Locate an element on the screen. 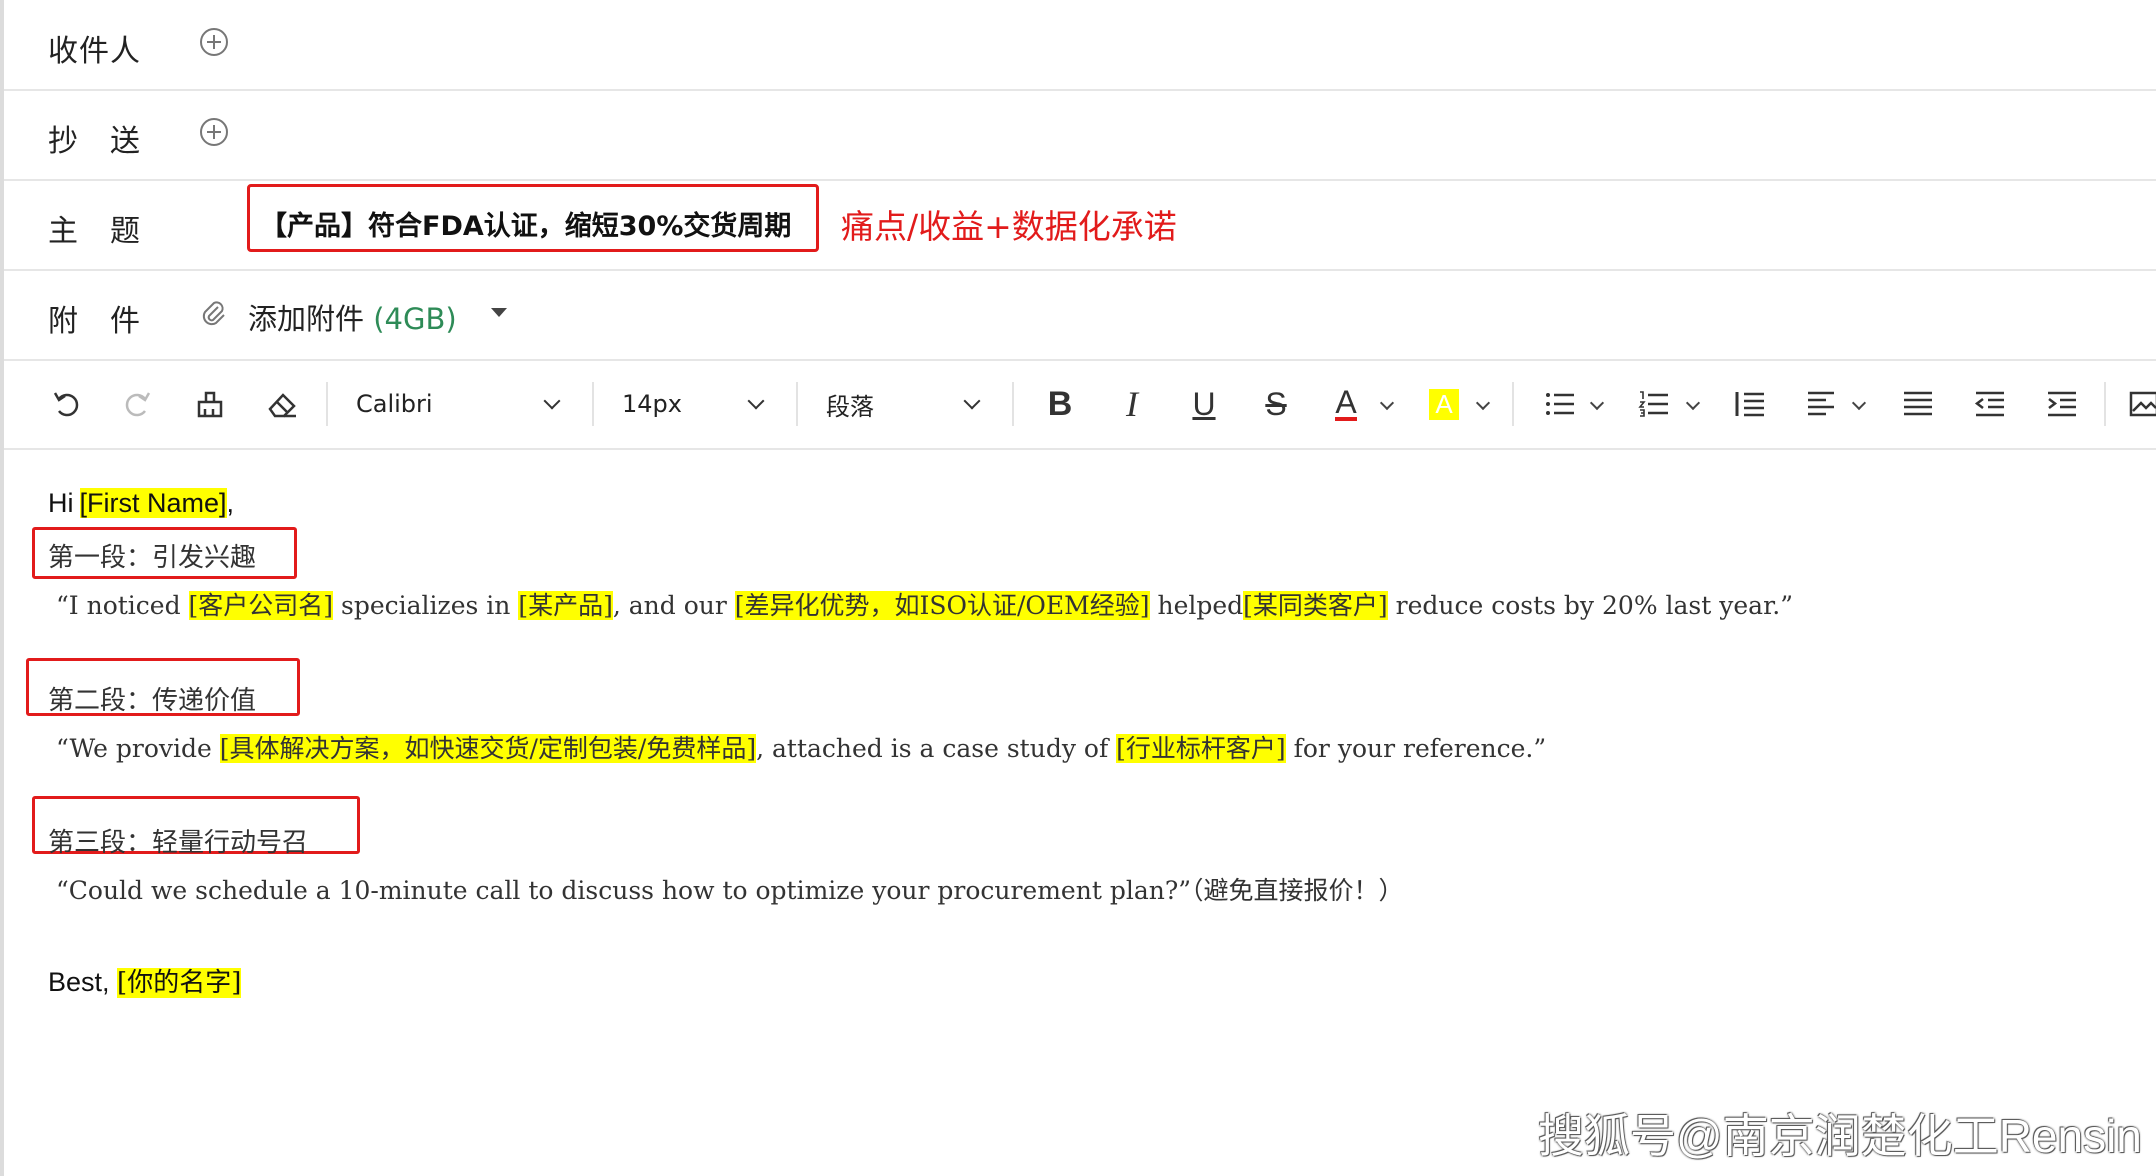 This screenshot has height=1176, width=2156. para1-text-segment: helped is located at coordinates (1196, 605).